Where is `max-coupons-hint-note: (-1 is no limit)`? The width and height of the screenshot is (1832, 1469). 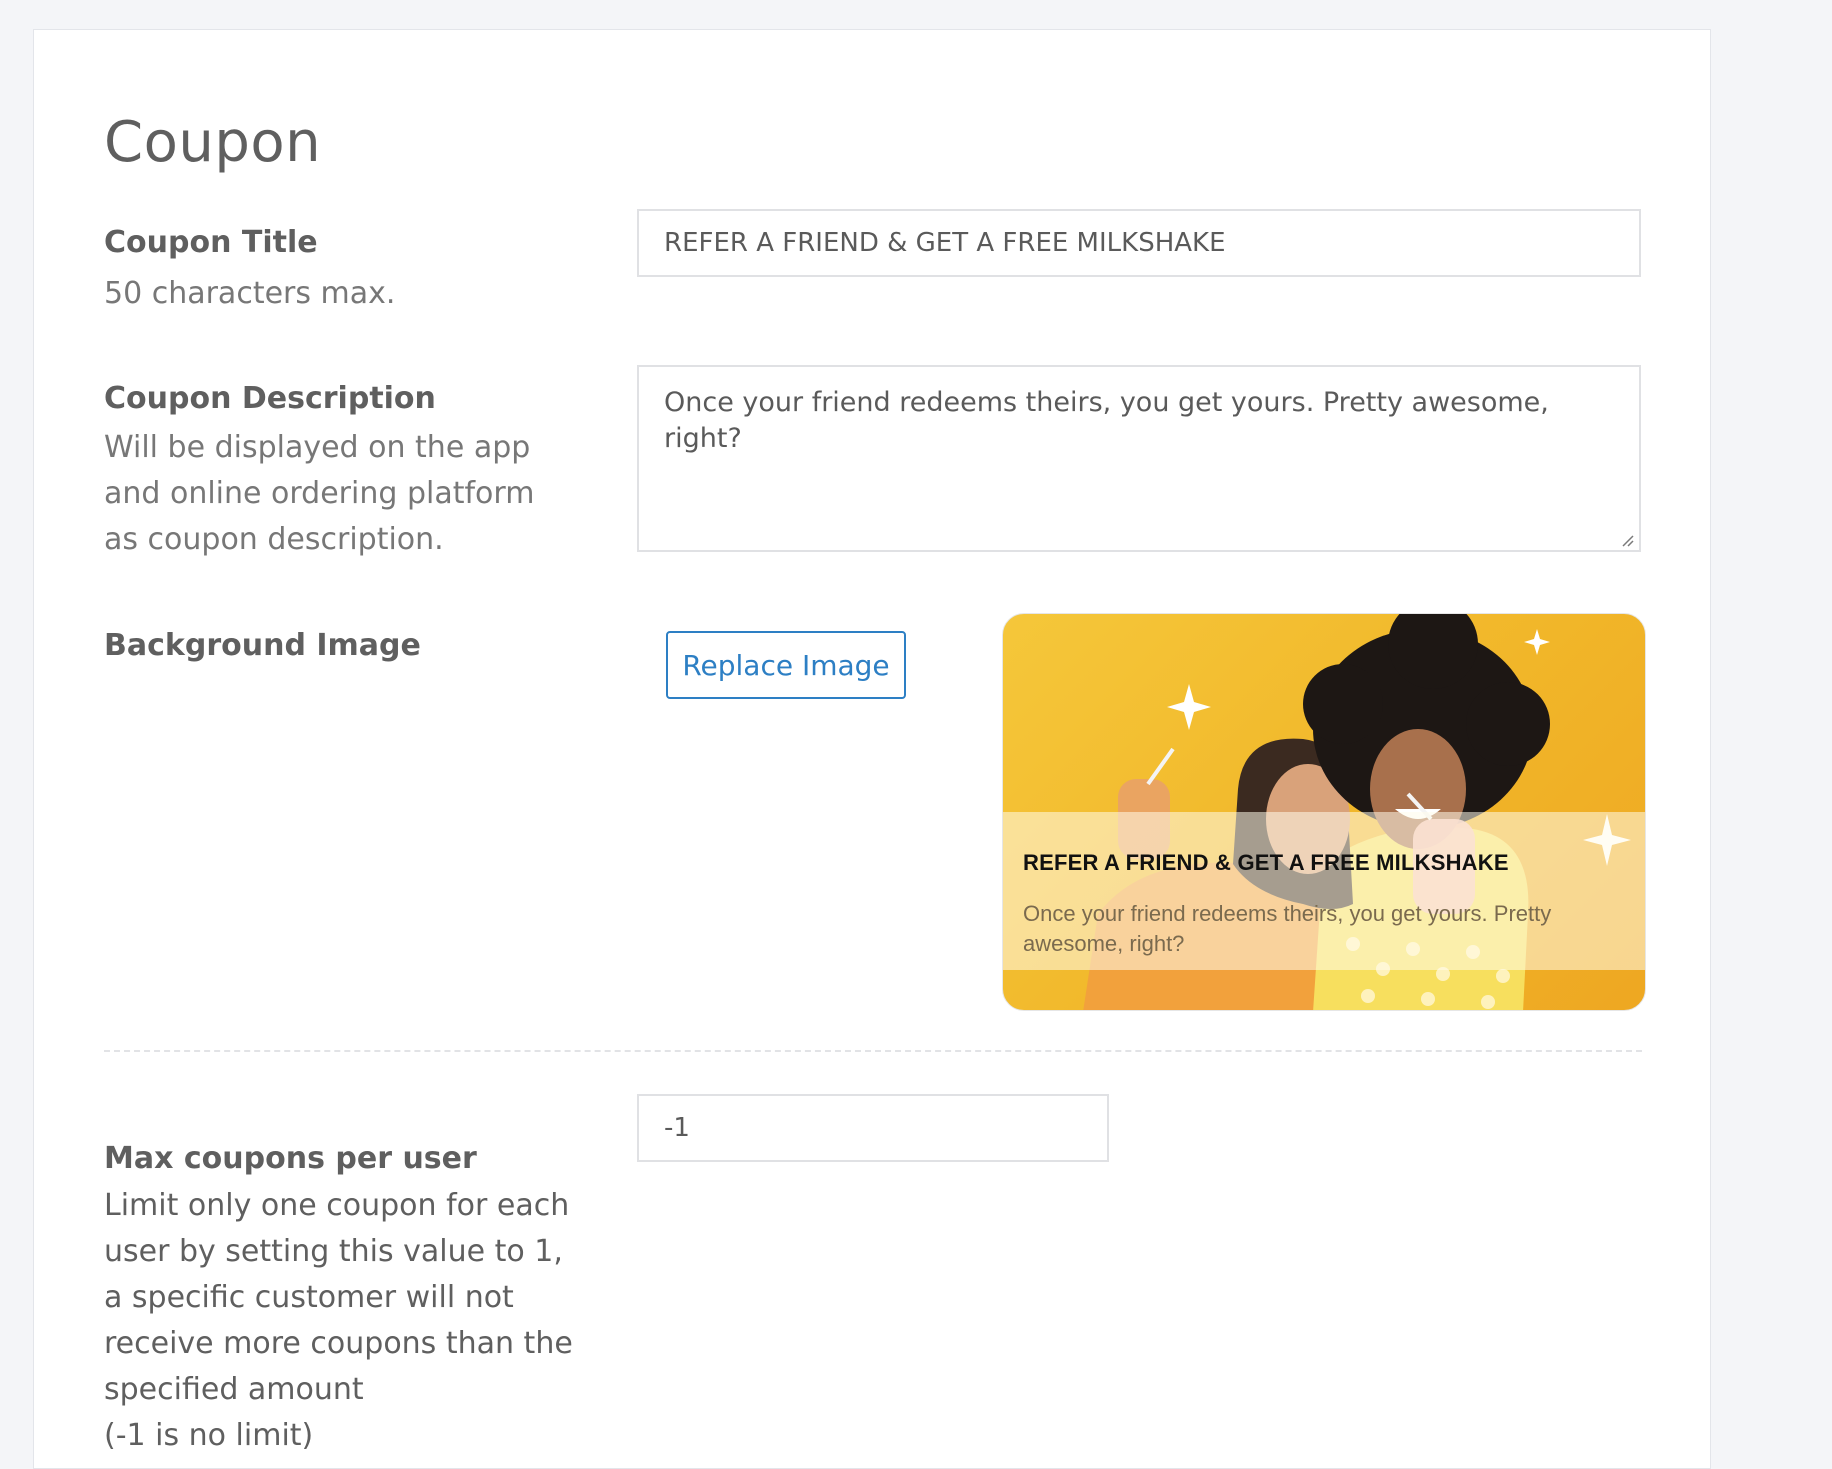 max-coupons-hint-note: (-1 is no limit) is located at coordinates (209, 1435).